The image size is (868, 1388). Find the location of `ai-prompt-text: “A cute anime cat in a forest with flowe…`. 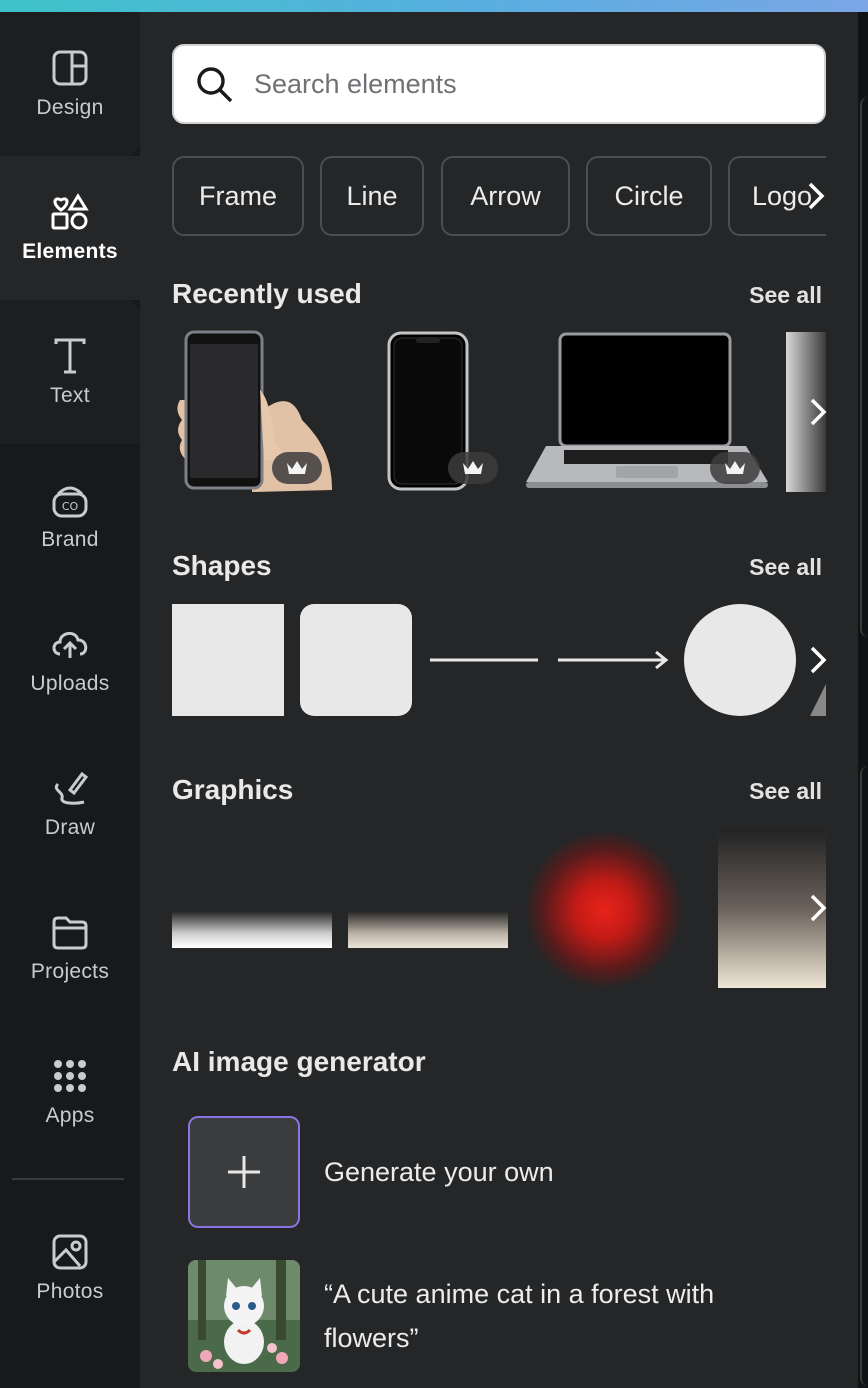

ai-prompt-text: “A cute anime cat in a forest with flowe… is located at coordinates (519, 1316).